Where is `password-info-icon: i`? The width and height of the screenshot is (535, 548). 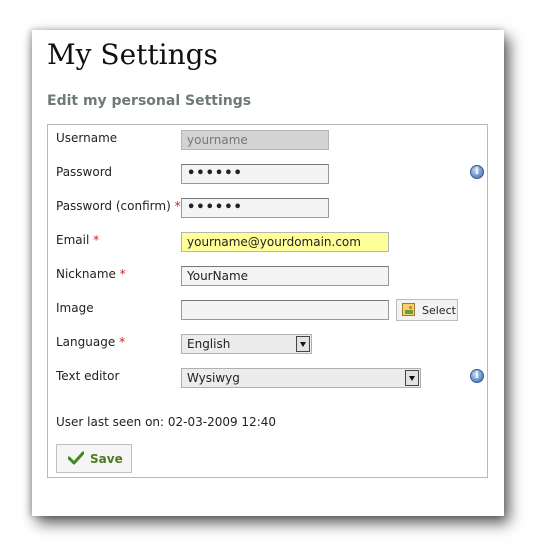 password-info-icon: i is located at coordinates (477, 172).